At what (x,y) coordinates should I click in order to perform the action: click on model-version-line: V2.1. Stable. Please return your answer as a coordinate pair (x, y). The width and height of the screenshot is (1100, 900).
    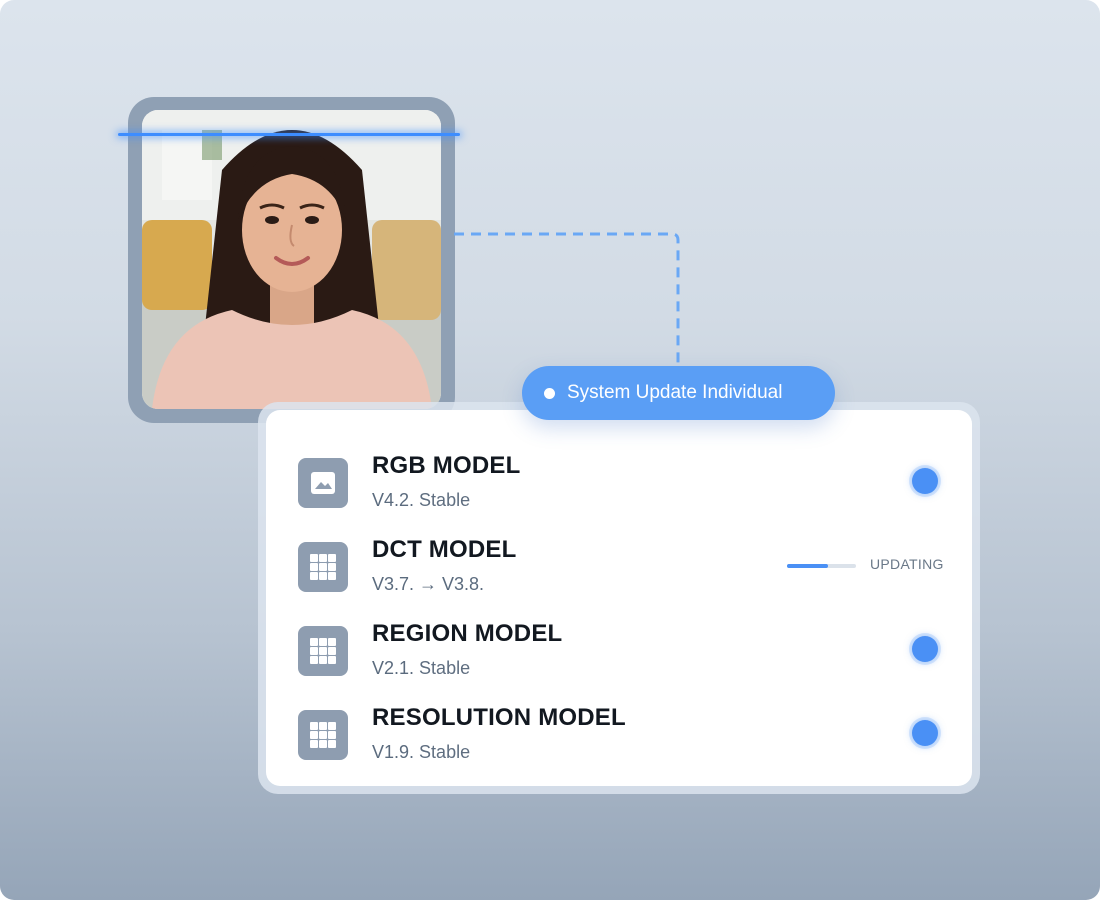
    Looking at the image, I should click on (421, 668).